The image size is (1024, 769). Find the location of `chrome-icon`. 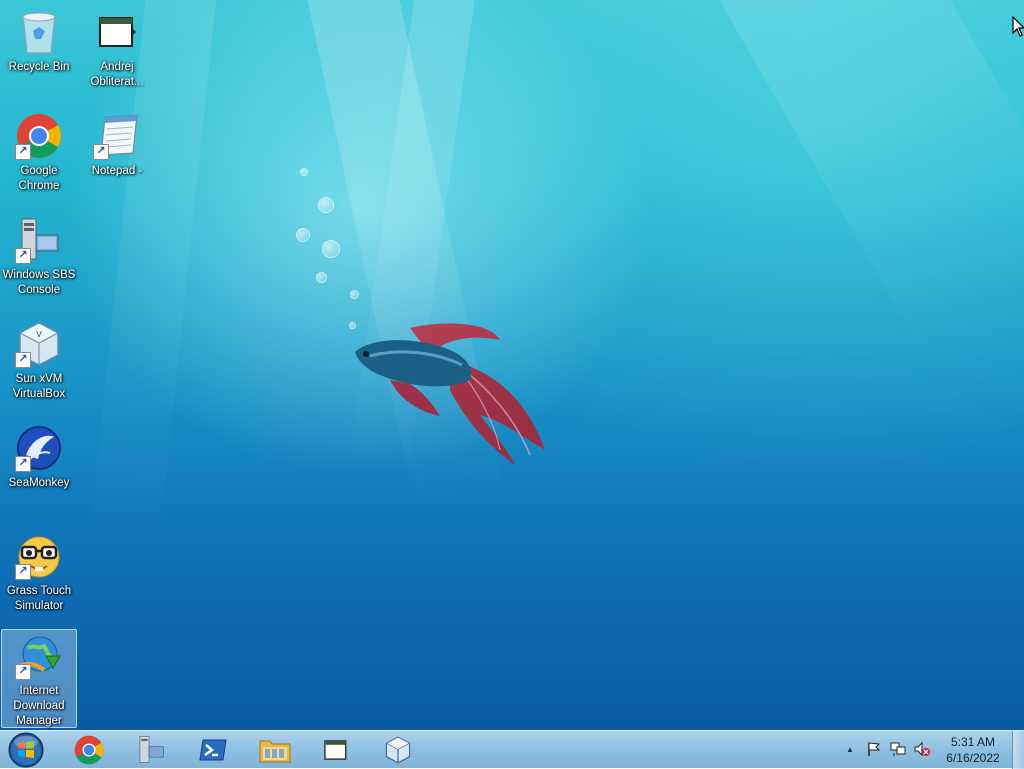

chrome-icon is located at coordinates (89, 750).